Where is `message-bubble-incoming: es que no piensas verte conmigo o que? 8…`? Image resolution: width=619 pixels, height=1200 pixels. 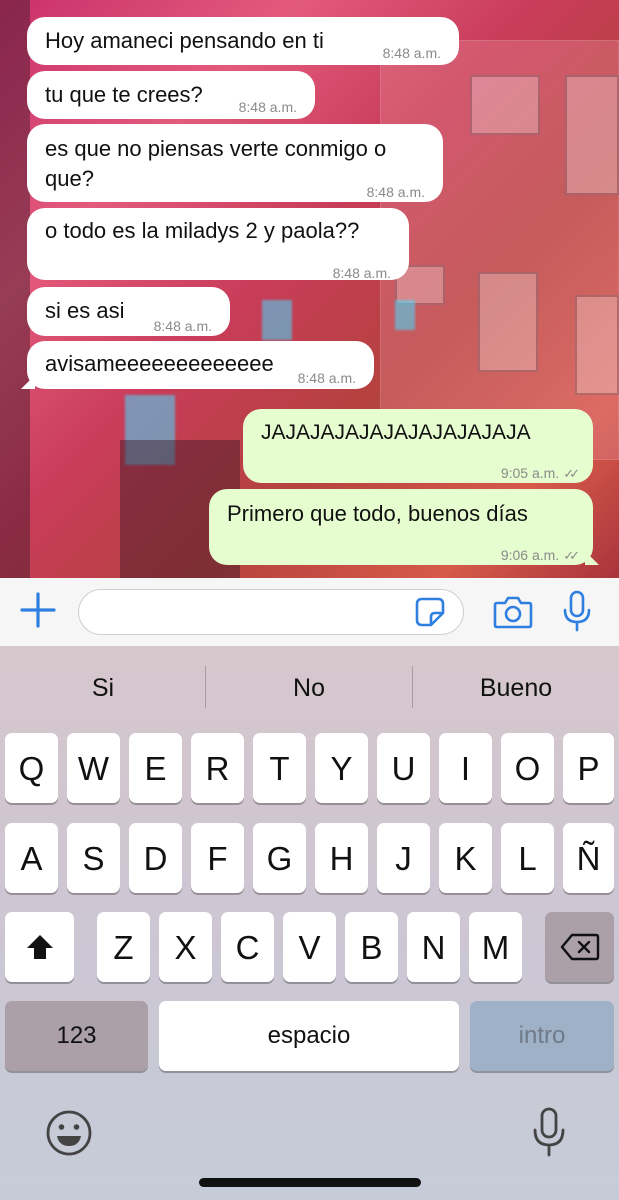
message-bubble-incoming: es que no piensas verte conmigo o que? 8… is located at coordinates (235, 163).